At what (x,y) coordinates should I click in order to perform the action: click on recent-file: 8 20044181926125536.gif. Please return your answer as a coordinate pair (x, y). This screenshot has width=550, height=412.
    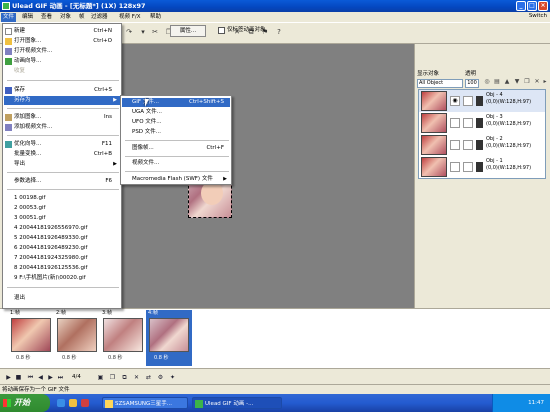
    Looking at the image, I should click on (62, 268).